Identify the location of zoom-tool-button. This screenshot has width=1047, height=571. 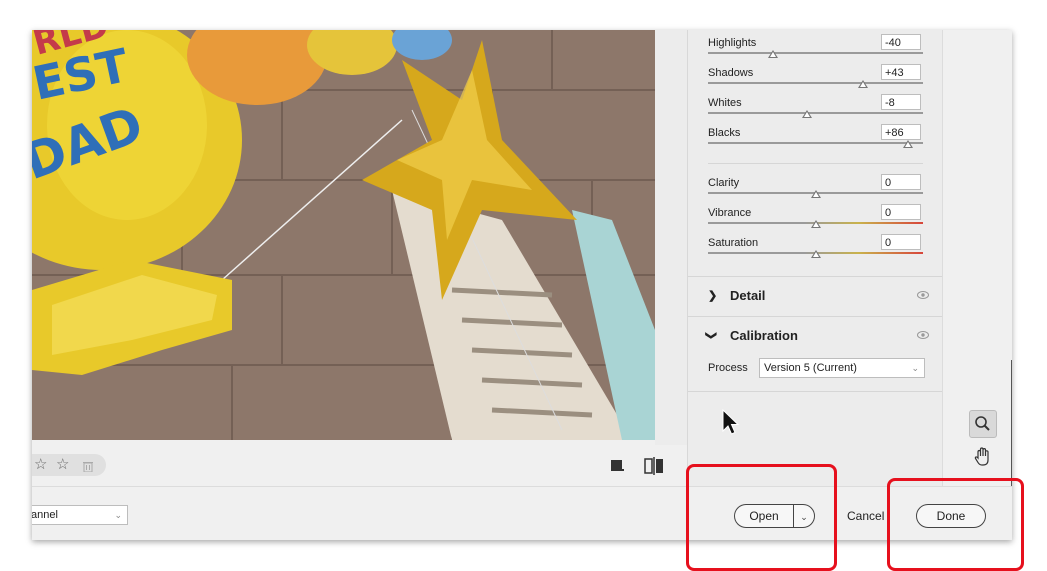
(983, 424).